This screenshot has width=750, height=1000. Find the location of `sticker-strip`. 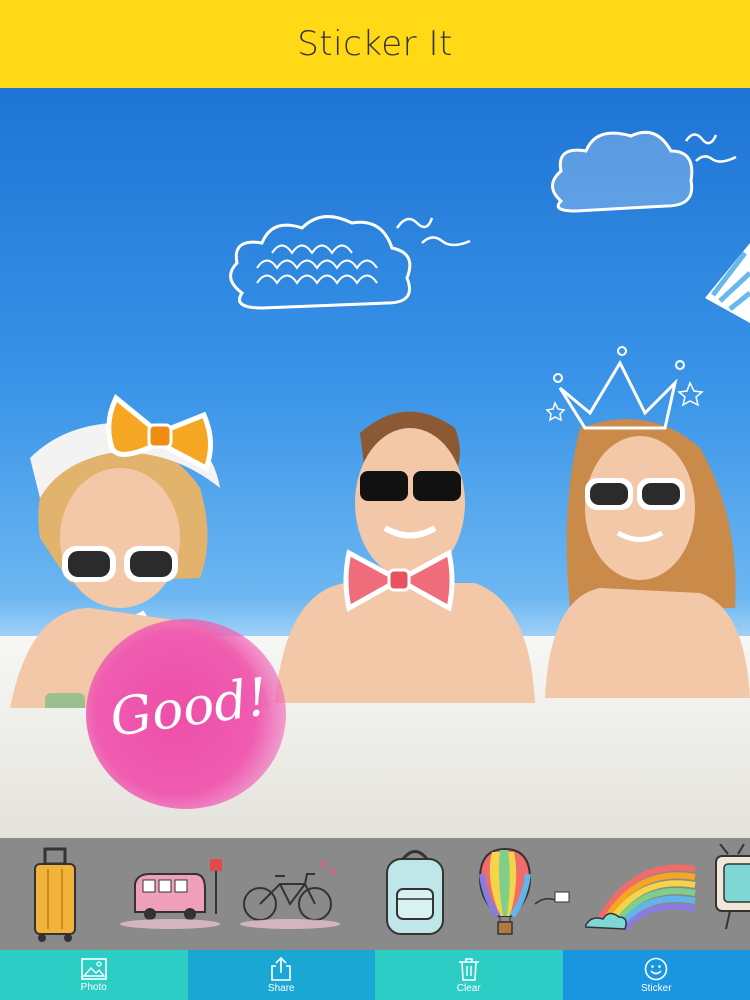

sticker-strip is located at coordinates (375, 894).